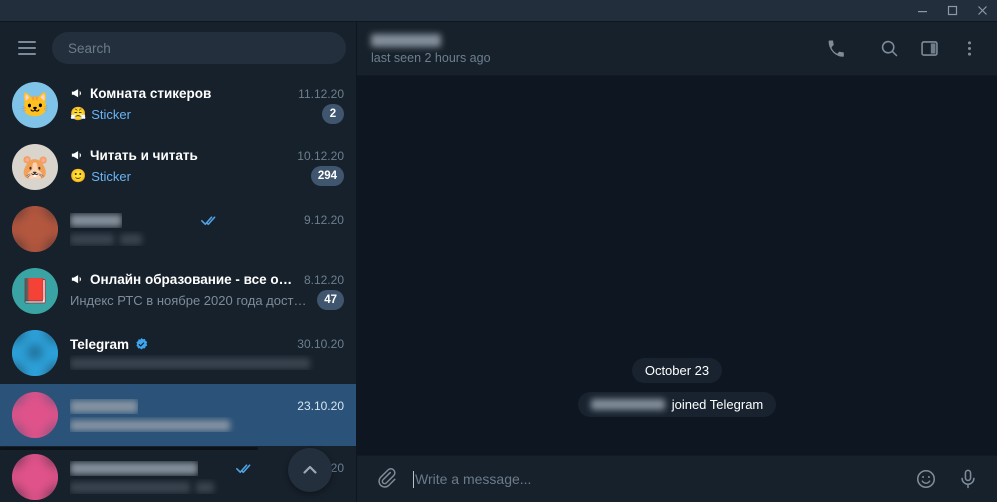 This screenshot has height=502, width=997. I want to click on chat-header: last seen 2 hours ago, so click(677, 49).